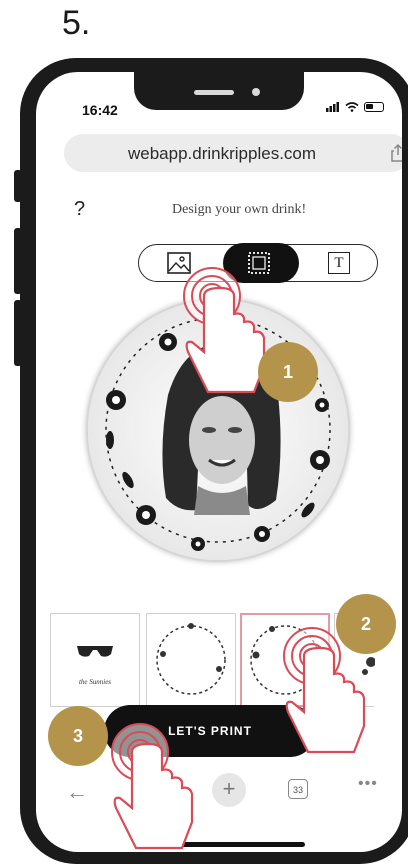  Describe the element at coordinates (332, 107) in the screenshot. I see `signal-icon` at that location.